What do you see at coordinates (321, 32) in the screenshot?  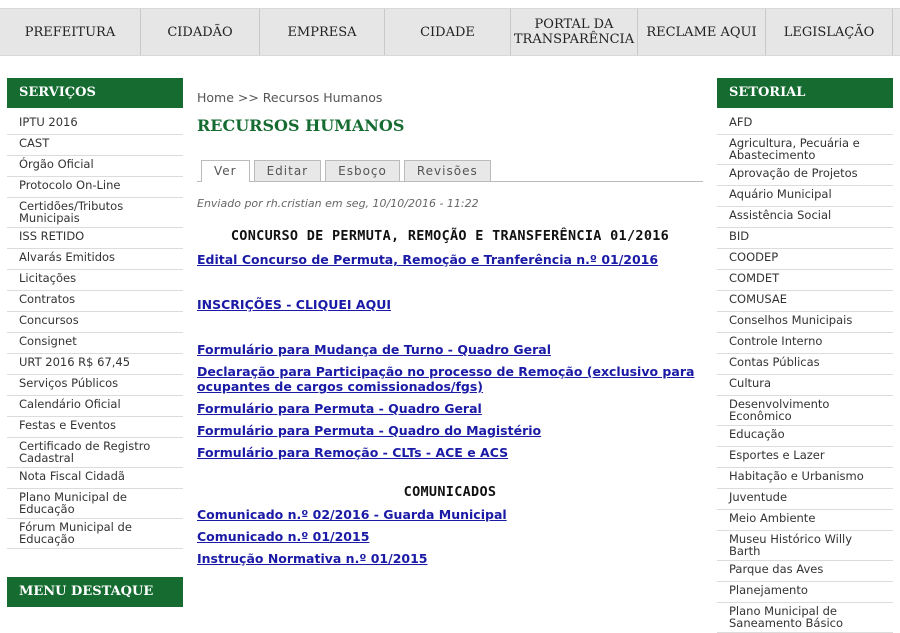 I see `nav-empresa: EMPRESA` at bounding box center [321, 32].